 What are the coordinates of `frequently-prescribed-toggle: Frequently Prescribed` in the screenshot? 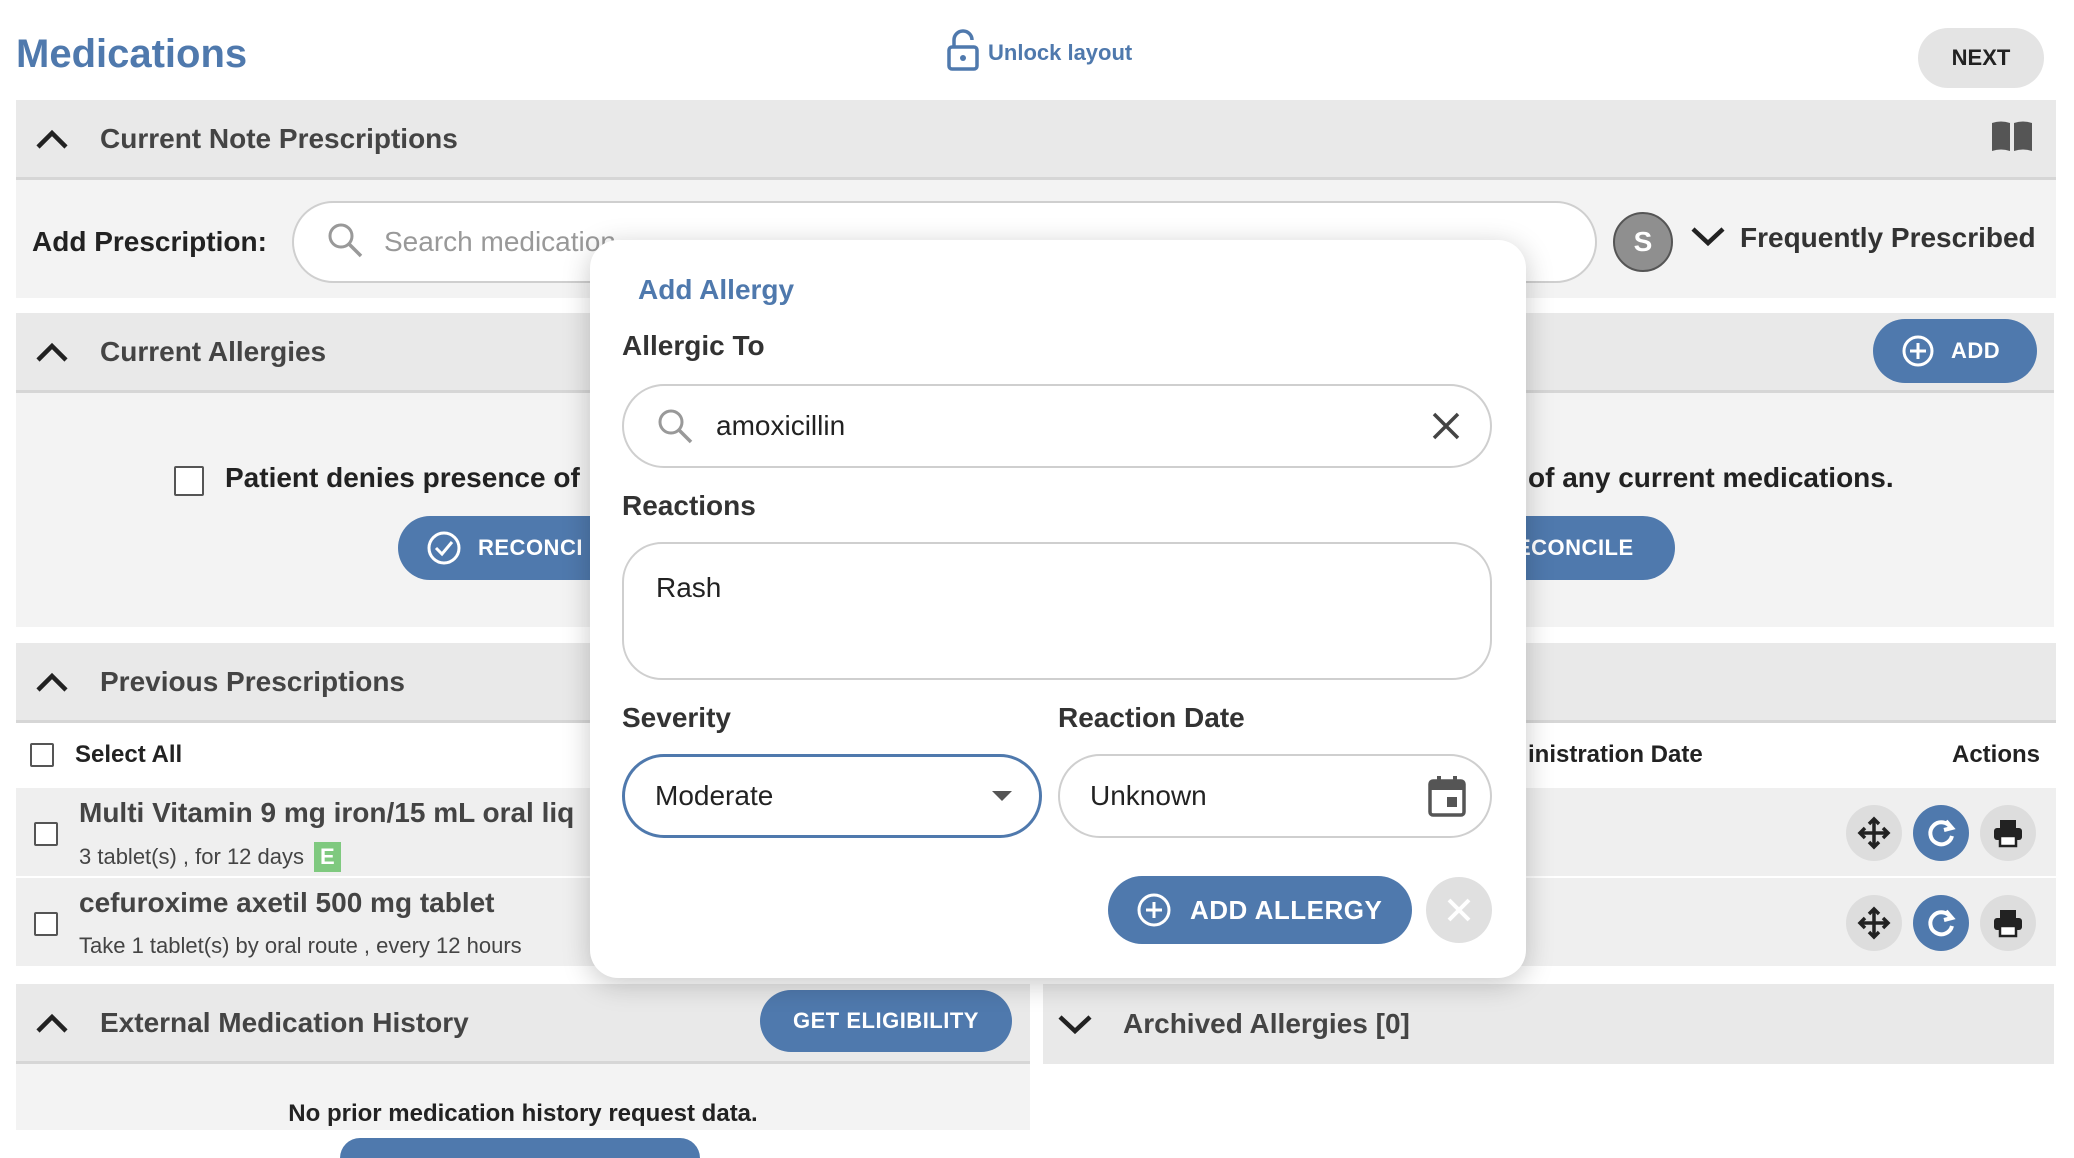 It's located at (1863, 238).